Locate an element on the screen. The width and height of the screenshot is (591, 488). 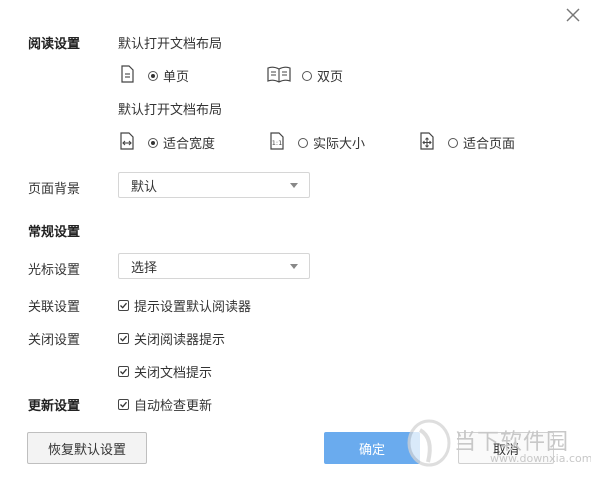
watermark-url: www.downxia.com is located at coordinates (540, 458).